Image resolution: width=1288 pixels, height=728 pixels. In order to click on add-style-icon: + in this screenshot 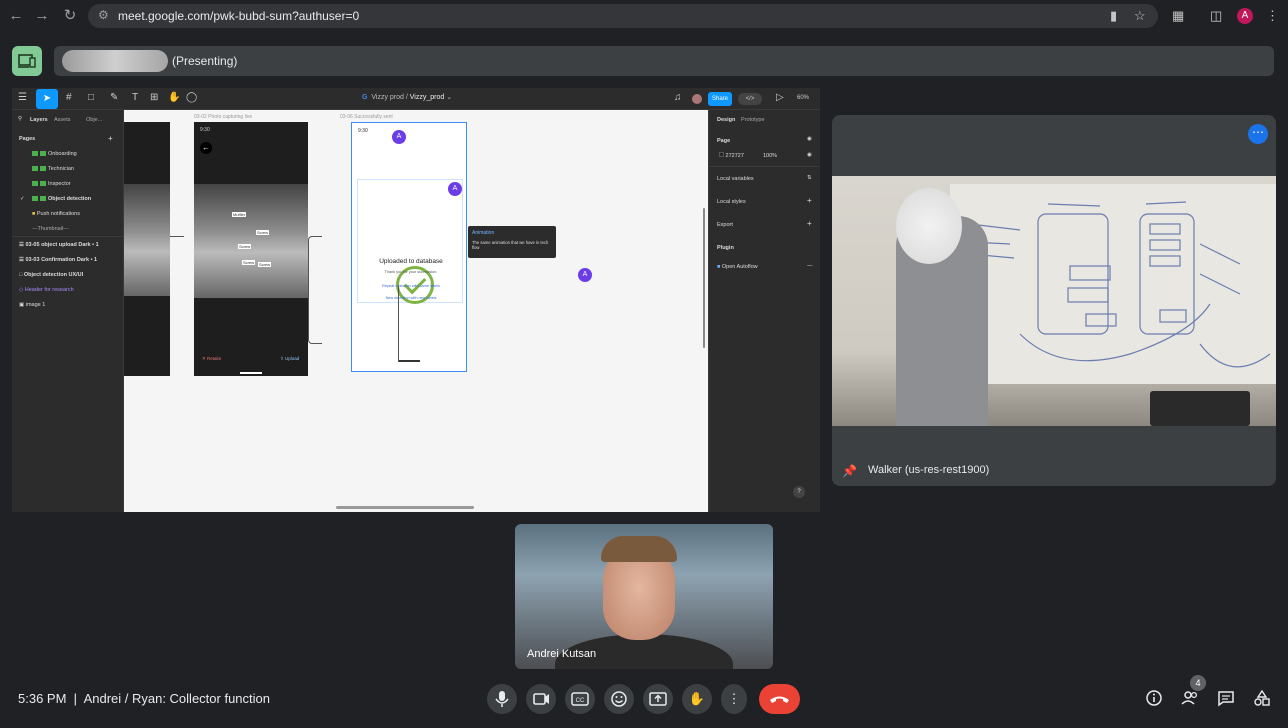, I will do `click(809, 200)`.